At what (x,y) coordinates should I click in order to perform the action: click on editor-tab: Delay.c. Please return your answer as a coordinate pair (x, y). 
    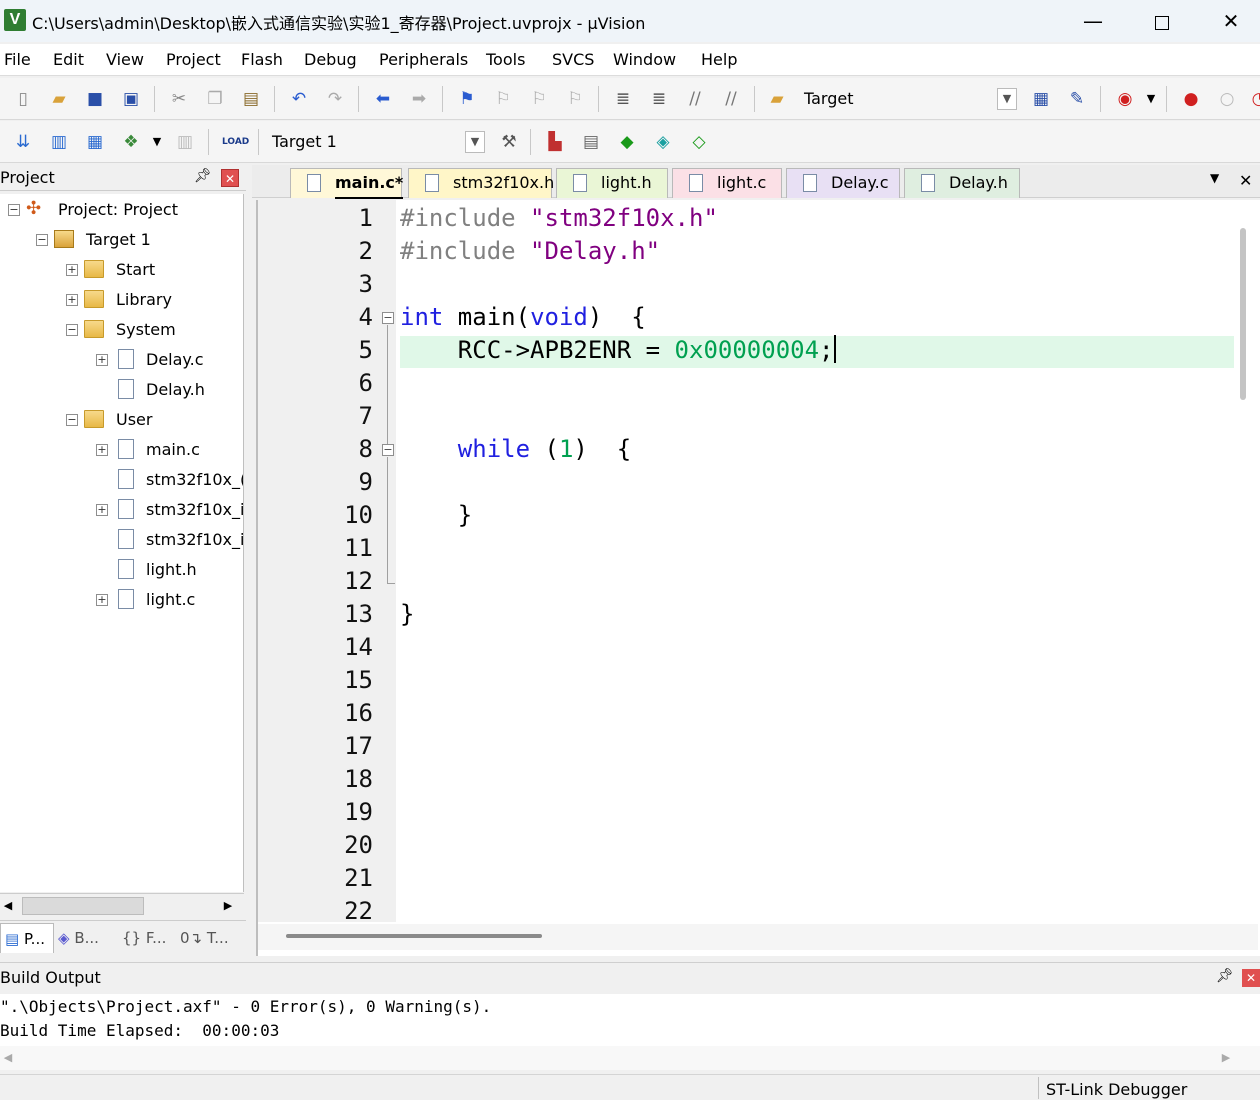
    Looking at the image, I should click on (843, 183).